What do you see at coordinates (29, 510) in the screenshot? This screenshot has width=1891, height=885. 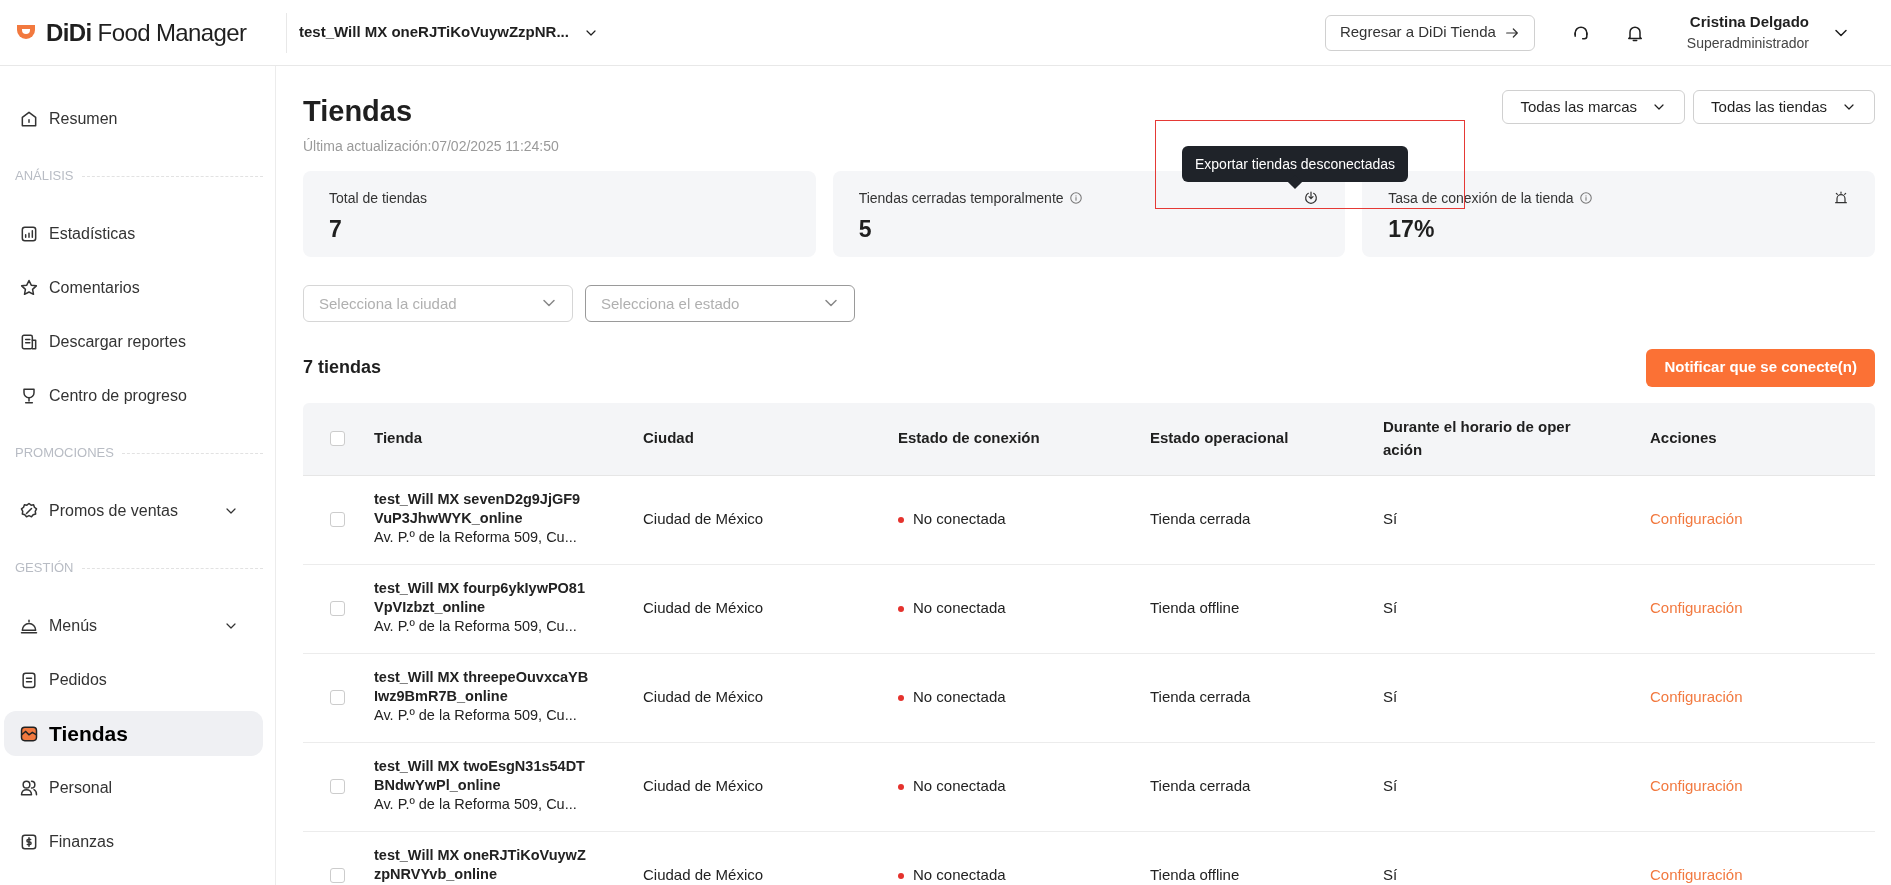 I see `discount-icon` at bounding box center [29, 510].